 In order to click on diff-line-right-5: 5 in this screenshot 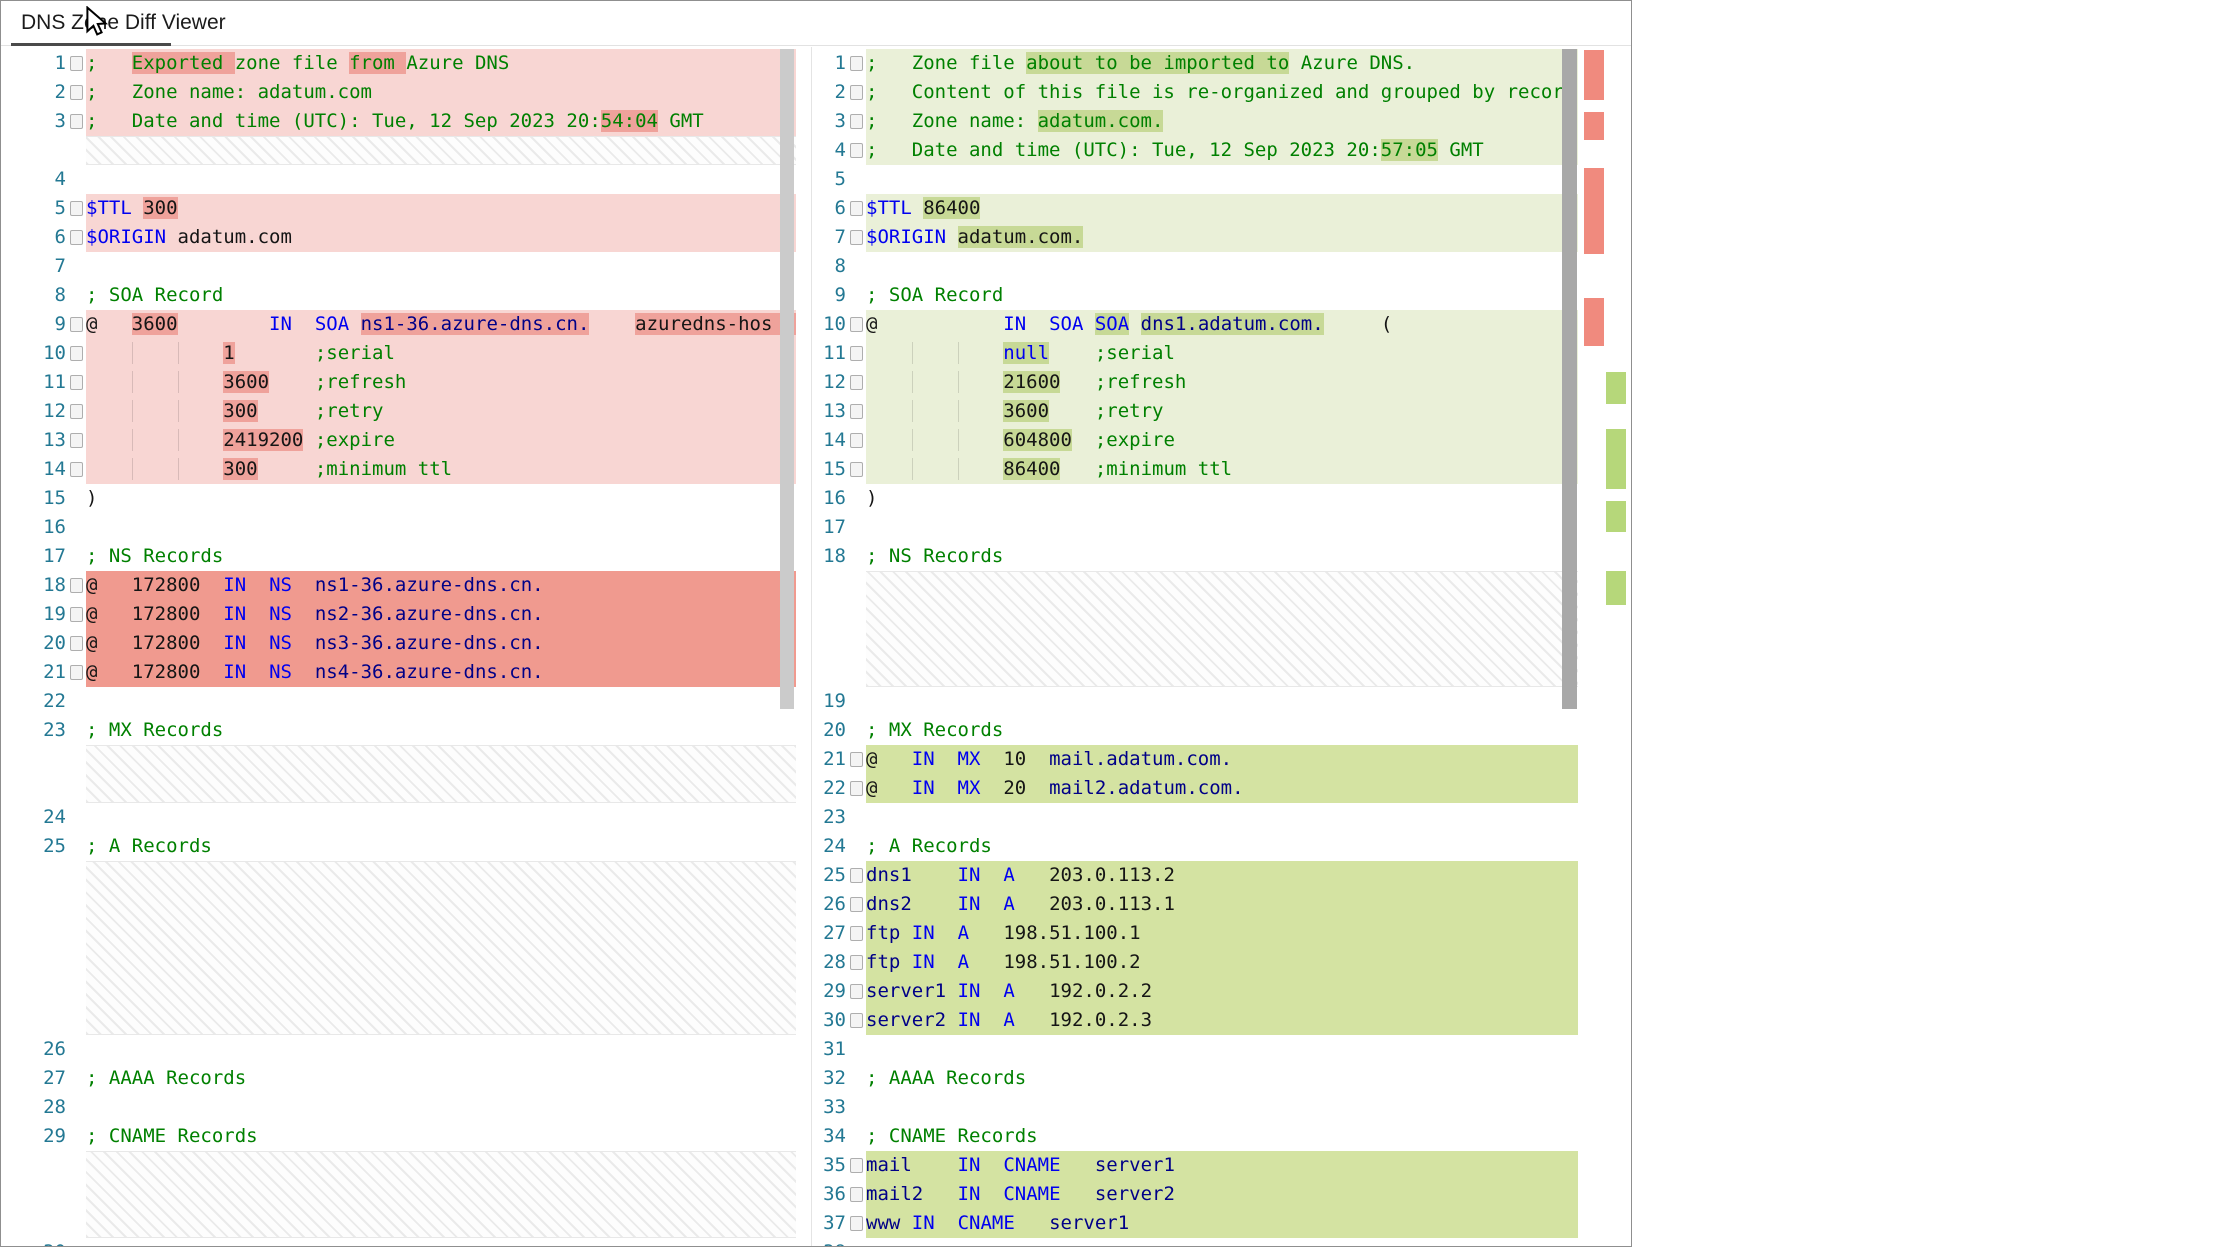, I will do `click(1196, 179)`.